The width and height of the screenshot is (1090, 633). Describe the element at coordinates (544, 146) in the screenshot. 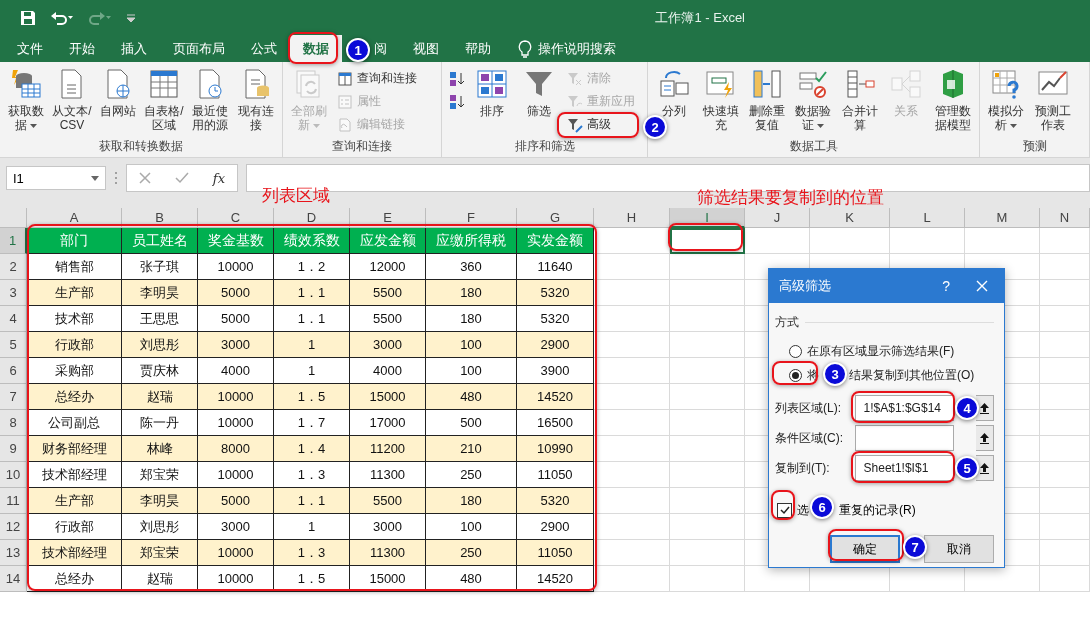

I see `group-label: 排序和筛选` at that location.